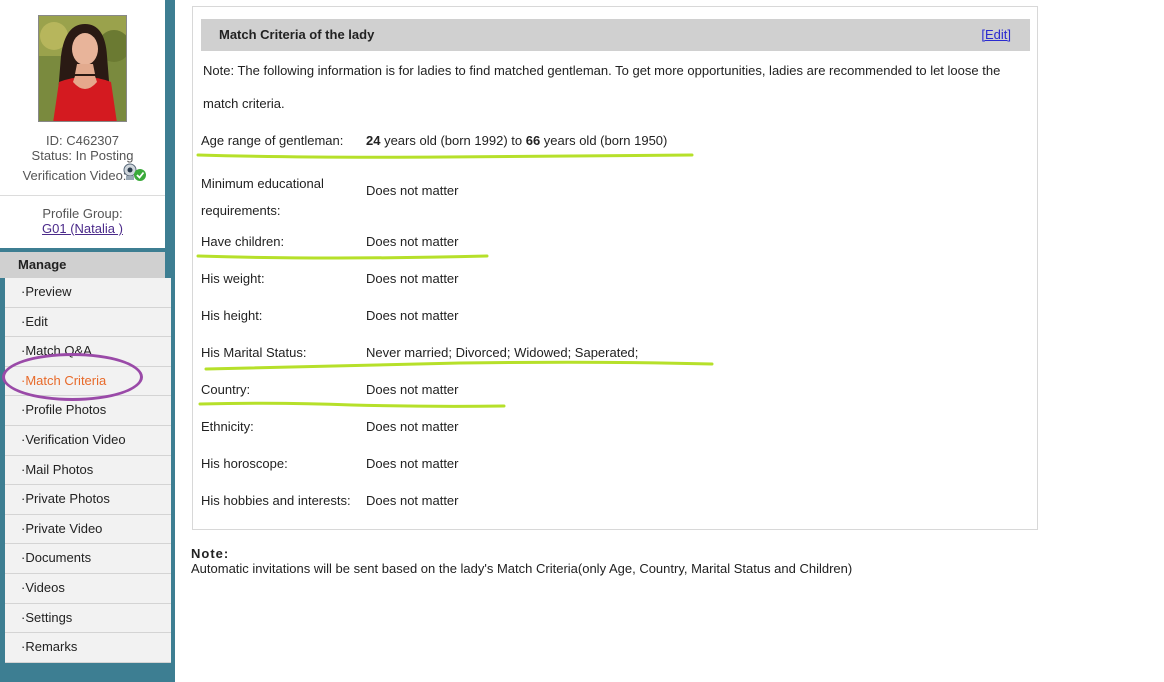 The image size is (1164, 682). Describe the element at coordinates (82, 140) in the screenshot. I see `profile-id: ID: C462307` at that location.